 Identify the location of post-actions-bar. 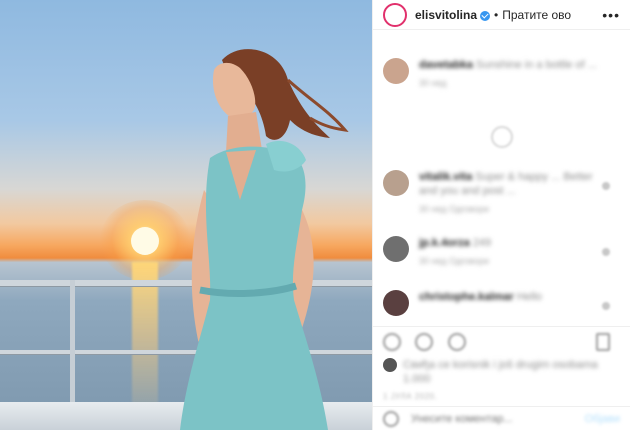
(501, 341).